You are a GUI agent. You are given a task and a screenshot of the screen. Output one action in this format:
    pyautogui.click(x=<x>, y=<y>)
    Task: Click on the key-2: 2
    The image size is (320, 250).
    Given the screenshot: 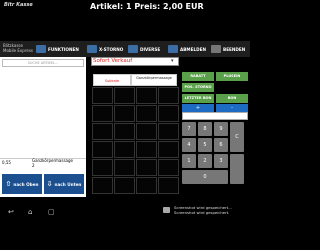 What is the action you would take?
    pyautogui.click(x=205, y=161)
    